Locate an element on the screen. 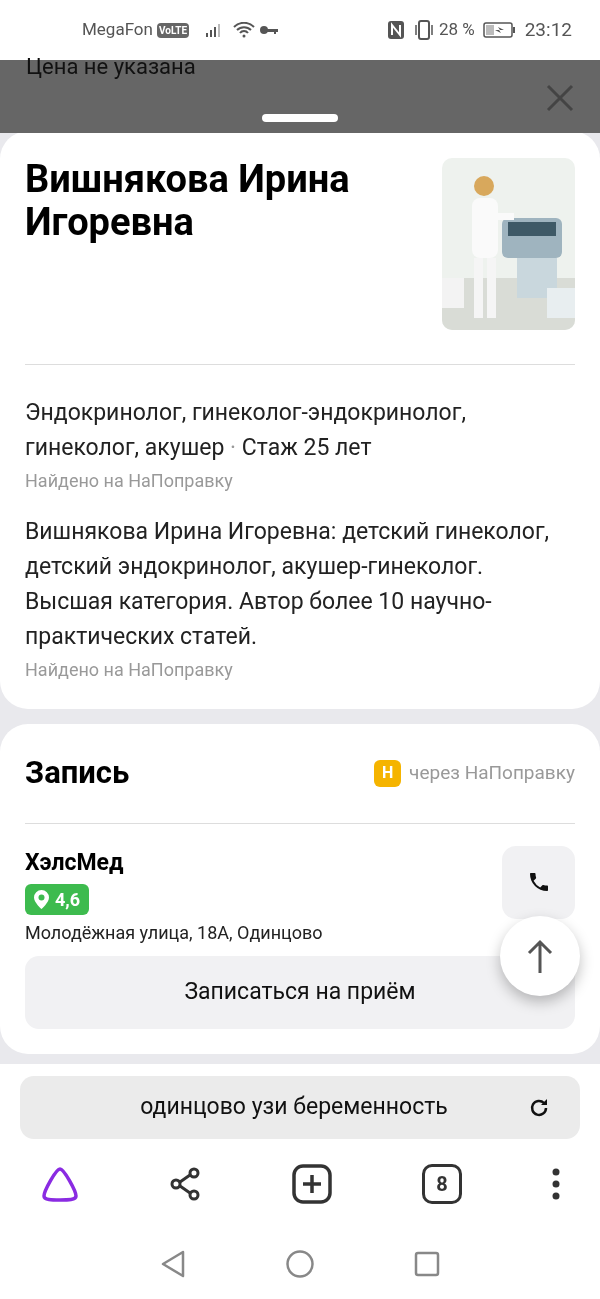 Image resolution: width=600 pixels, height=1299 pixels. book-appointment-button: Записаться на приём is located at coordinates (300, 992).